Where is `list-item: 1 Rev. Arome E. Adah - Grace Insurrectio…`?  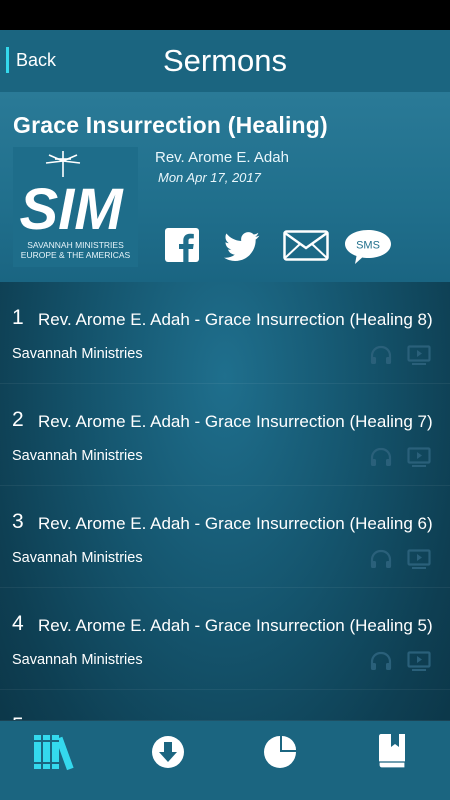 list-item: 1 Rev. Arome E. Adah - Grace Insurrectio… is located at coordinates (225, 333).